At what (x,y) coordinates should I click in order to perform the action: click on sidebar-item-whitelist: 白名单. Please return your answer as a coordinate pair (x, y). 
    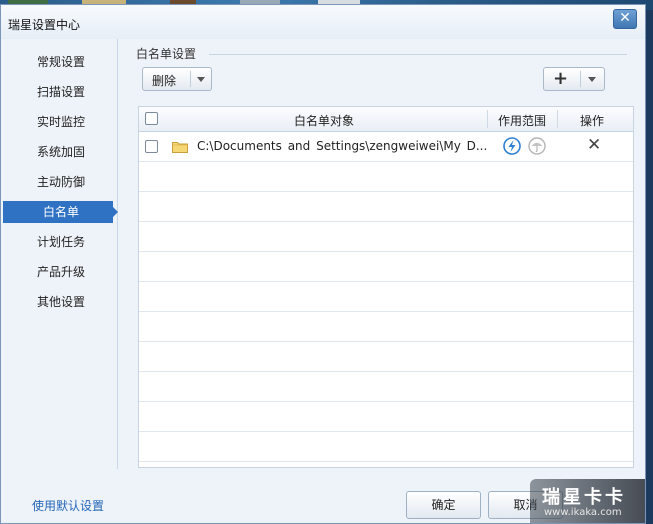
    Looking at the image, I should click on (60, 212).